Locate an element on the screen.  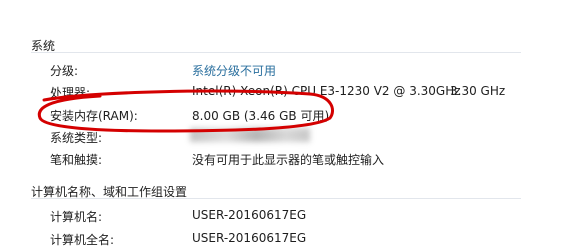
computer-full-name-value: USER-20160617EG is located at coordinates (249, 238).